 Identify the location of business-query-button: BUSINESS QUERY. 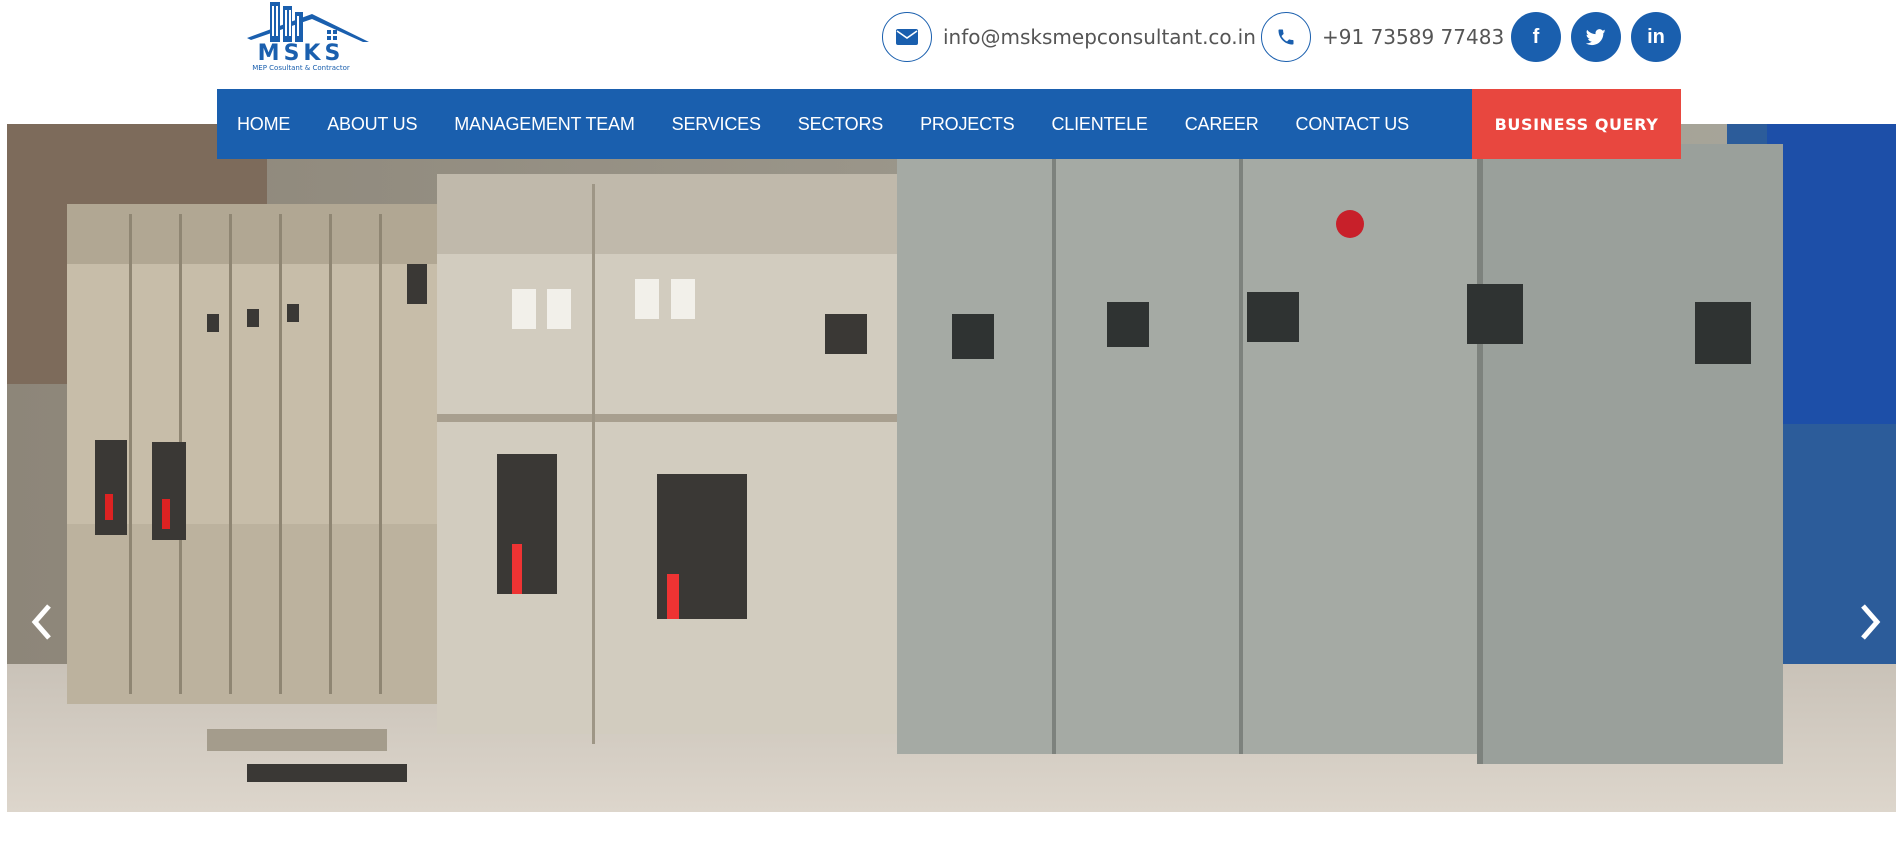
(1576, 124).